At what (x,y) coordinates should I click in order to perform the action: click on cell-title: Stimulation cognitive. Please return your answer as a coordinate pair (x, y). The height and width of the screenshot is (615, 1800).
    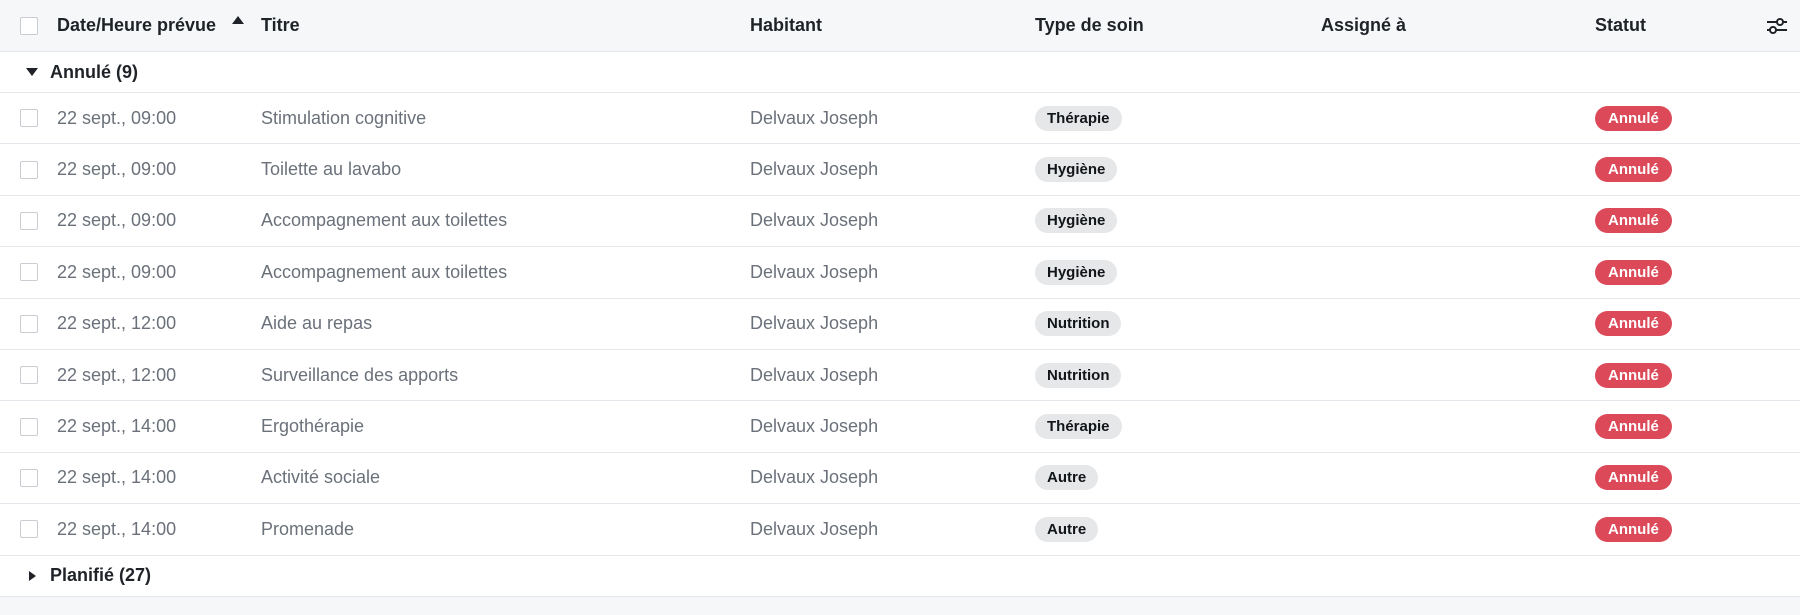
    Looking at the image, I should click on (343, 118).